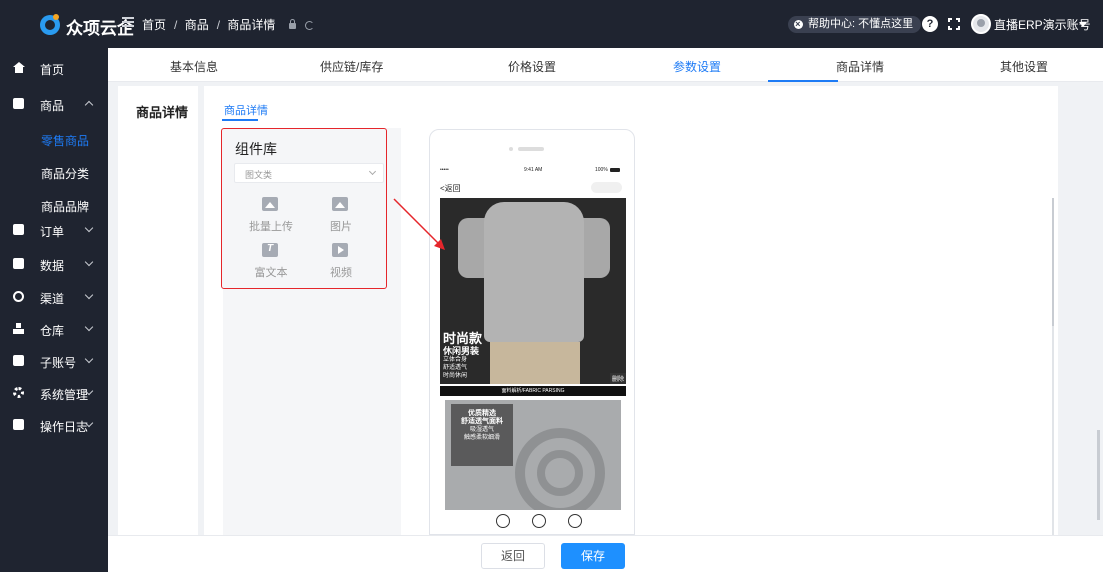  I want to click on tool-video: 视频, so click(341, 263).